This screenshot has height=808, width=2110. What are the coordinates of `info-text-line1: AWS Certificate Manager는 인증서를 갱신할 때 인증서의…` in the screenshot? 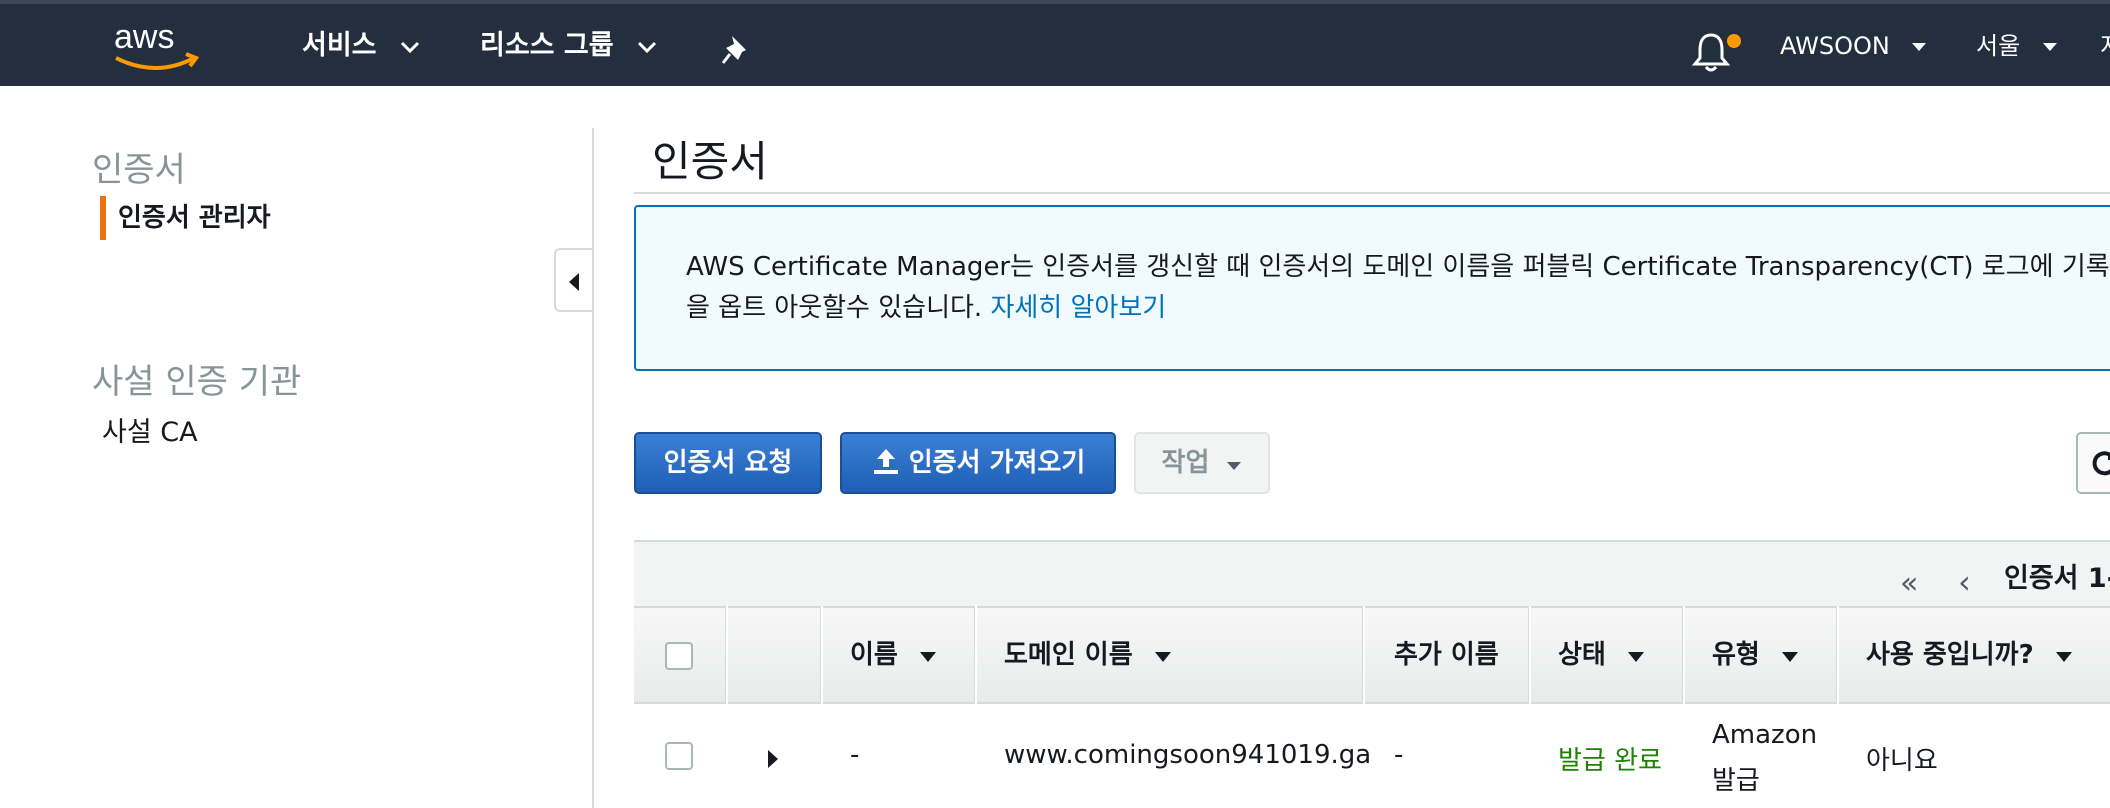 It's located at (1398, 267).